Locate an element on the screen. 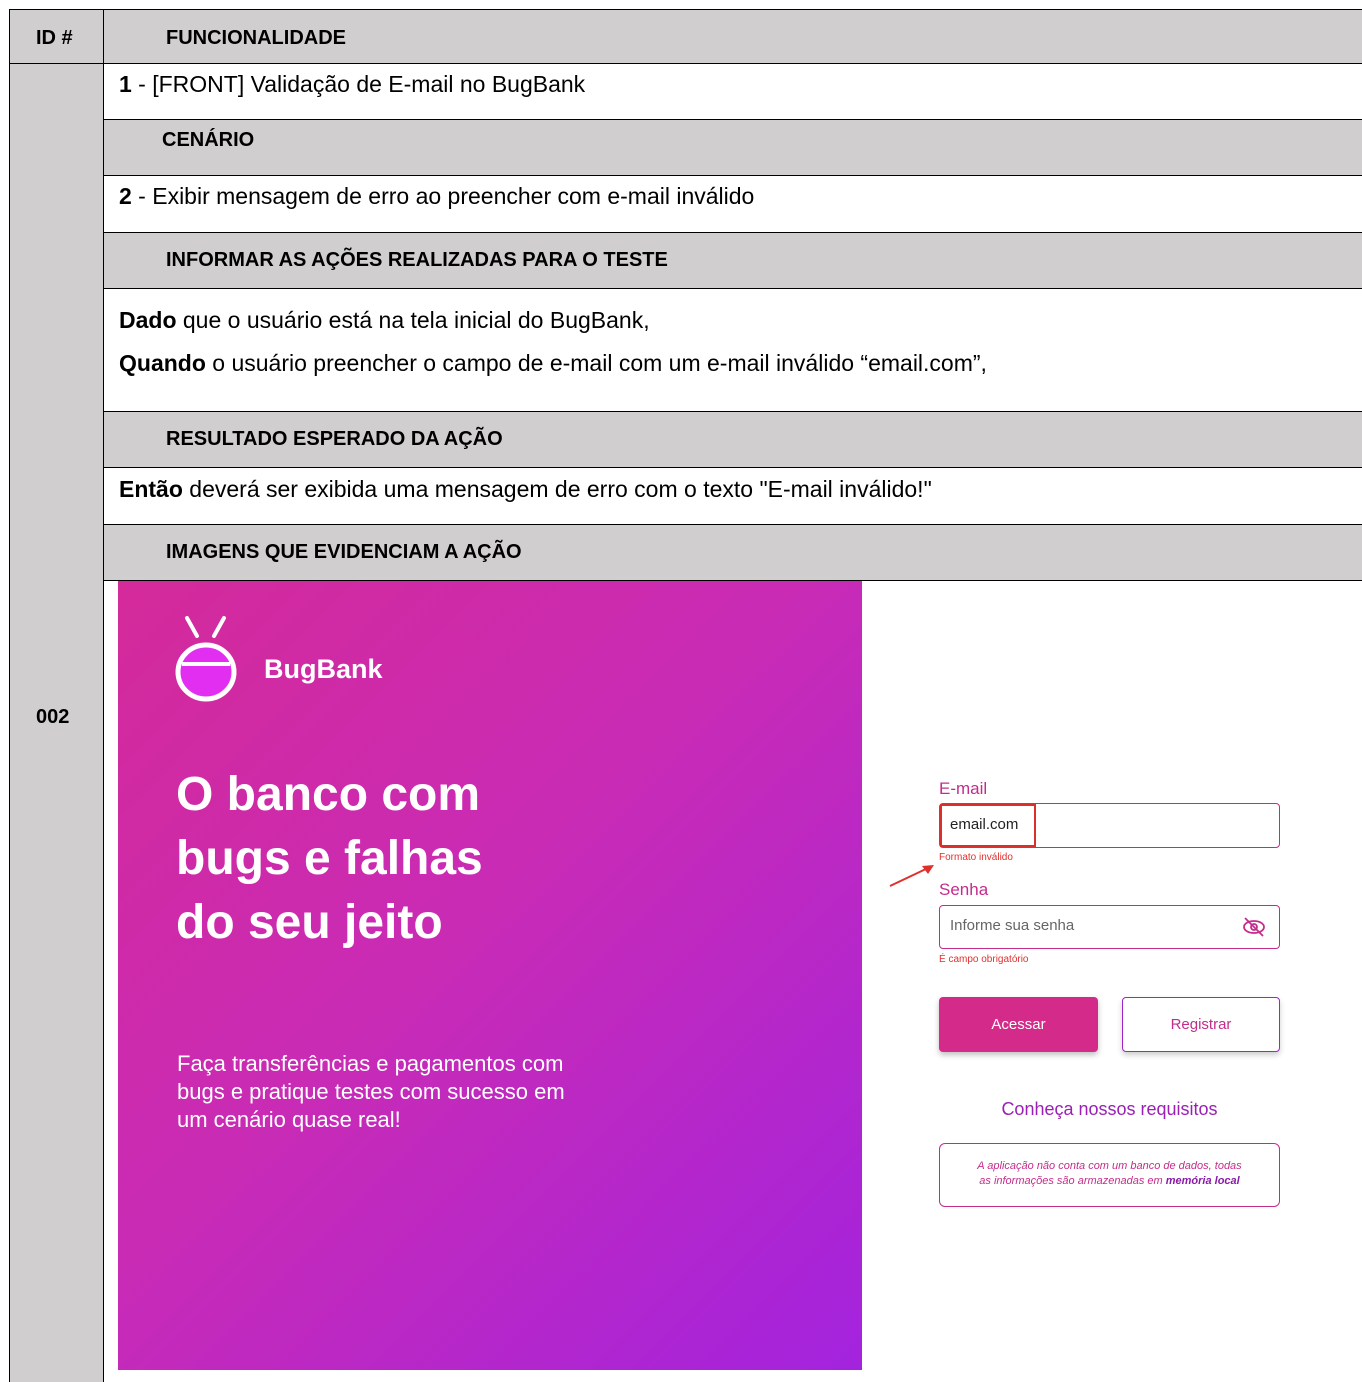  acessar-button: Acessar is located at coordinates (1018, 1024).